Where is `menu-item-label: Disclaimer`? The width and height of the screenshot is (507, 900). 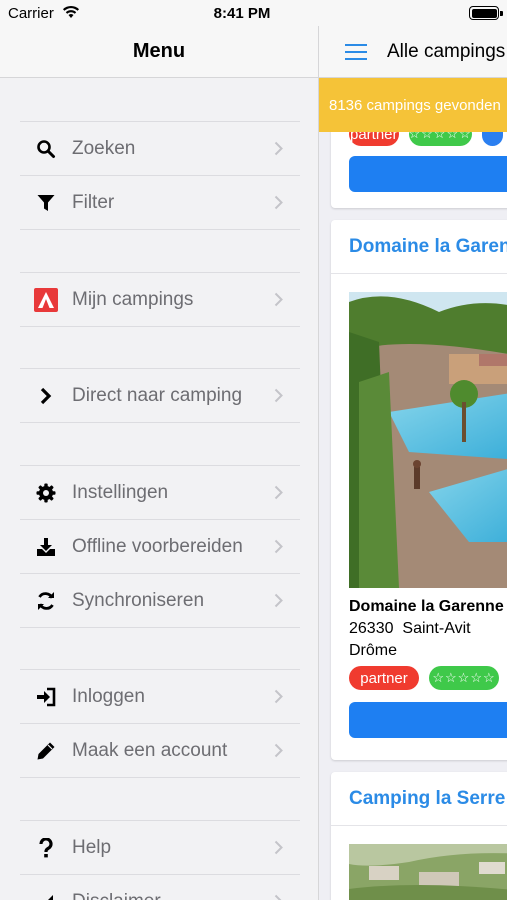 menu-item-label: Disclaimer is located at coordinates (173, 895).